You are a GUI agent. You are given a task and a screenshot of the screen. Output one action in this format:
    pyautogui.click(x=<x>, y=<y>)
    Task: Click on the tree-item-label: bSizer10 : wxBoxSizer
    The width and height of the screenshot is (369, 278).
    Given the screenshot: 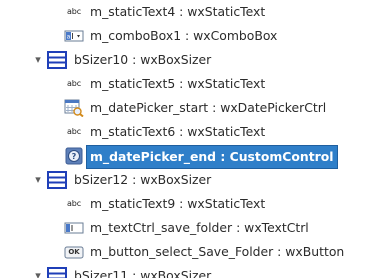 What is the action you would take?
    pyautogui.click(x=143, y=59)
    